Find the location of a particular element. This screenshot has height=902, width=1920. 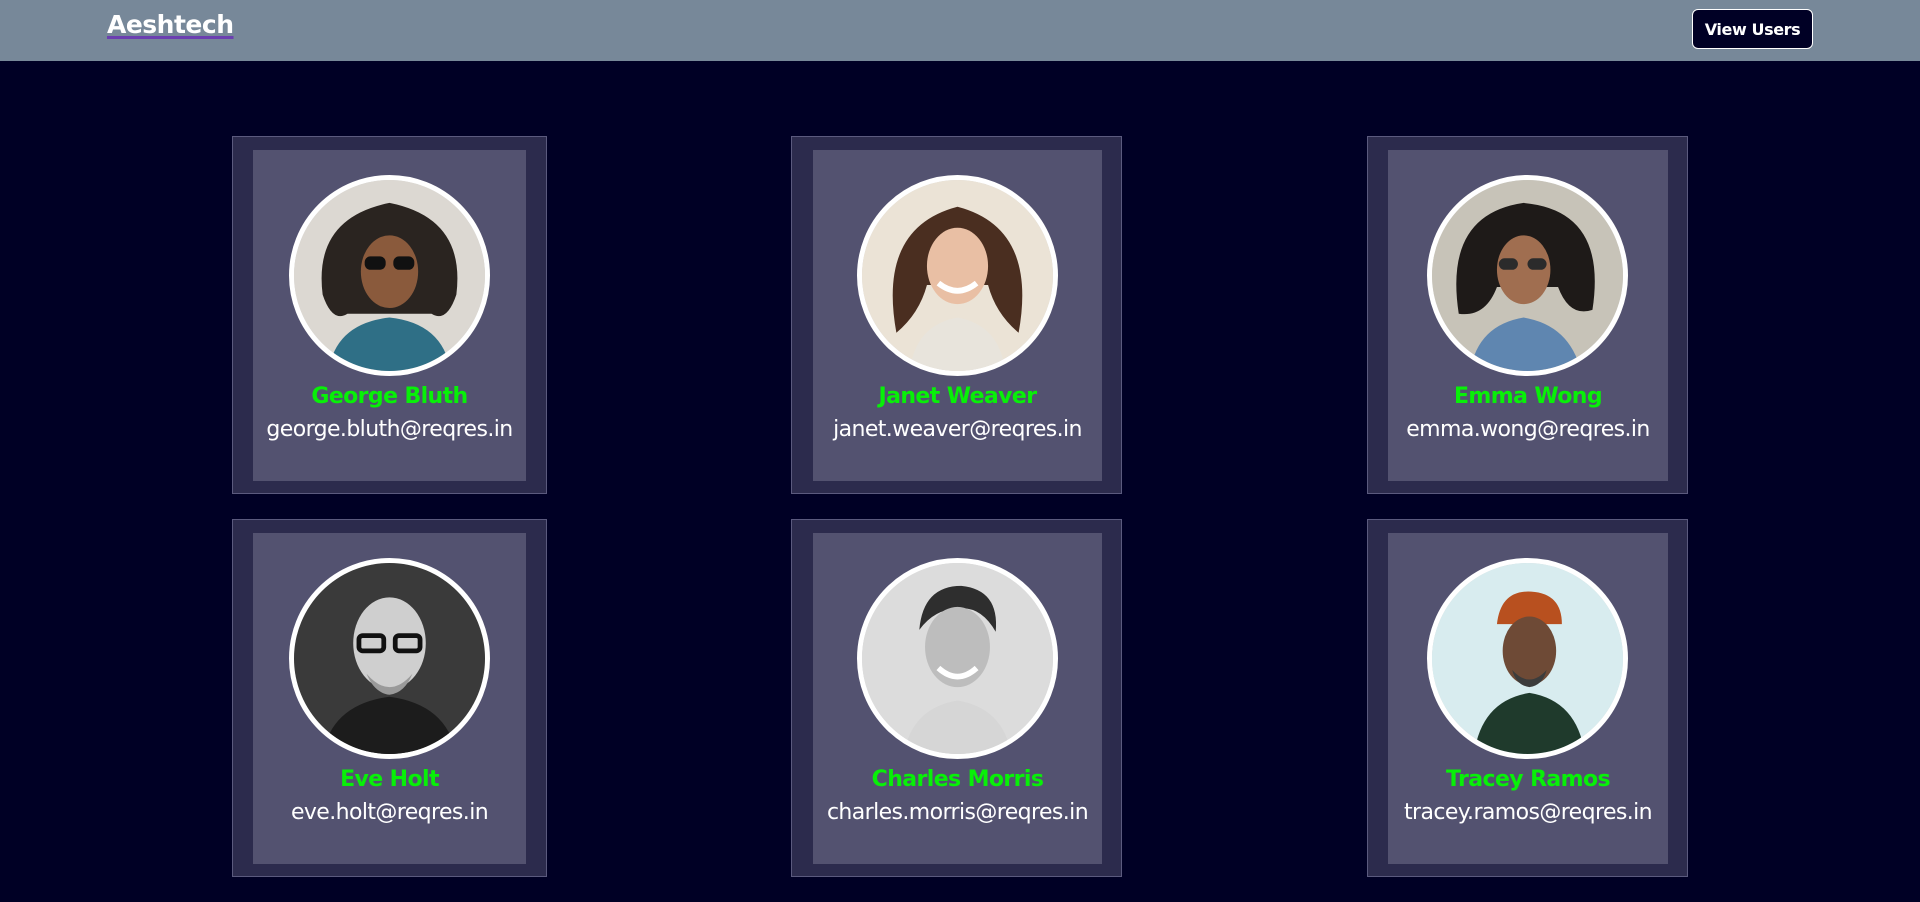

user-card: Tracey Ramos tracey.ramos@reqres.in is located at coordinates (1527, 698).